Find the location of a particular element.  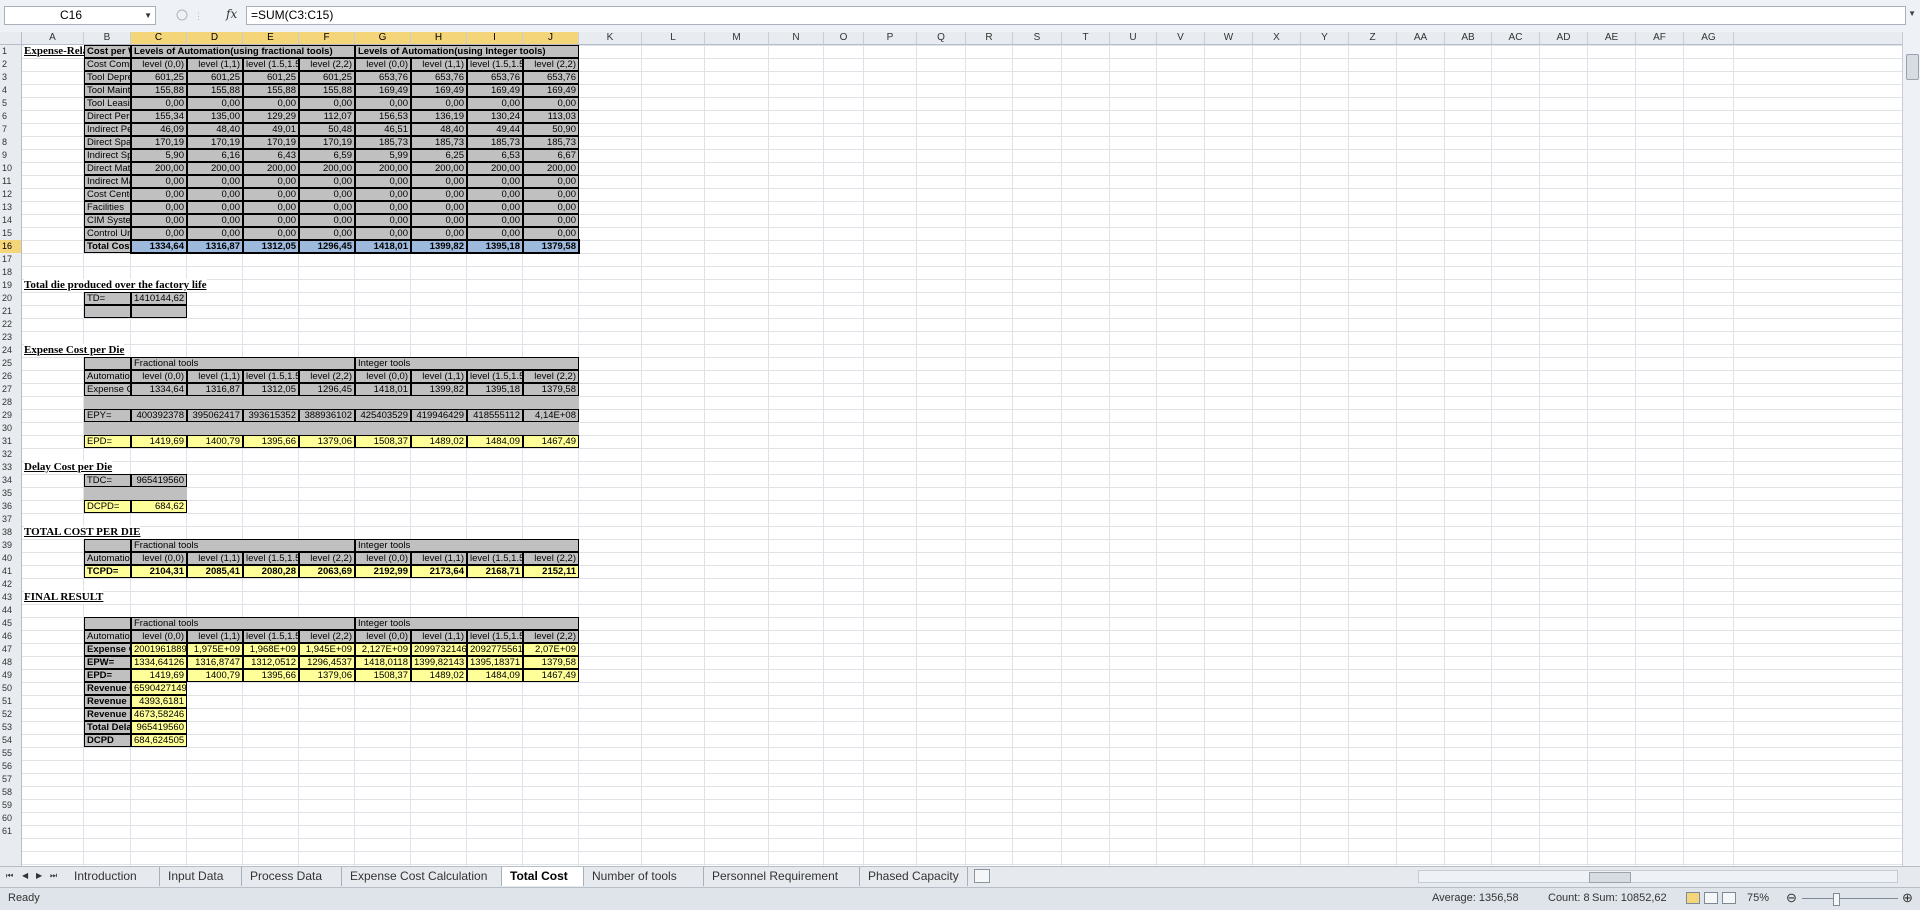

row-header-28: 28 is located at coordinates (10, 402).